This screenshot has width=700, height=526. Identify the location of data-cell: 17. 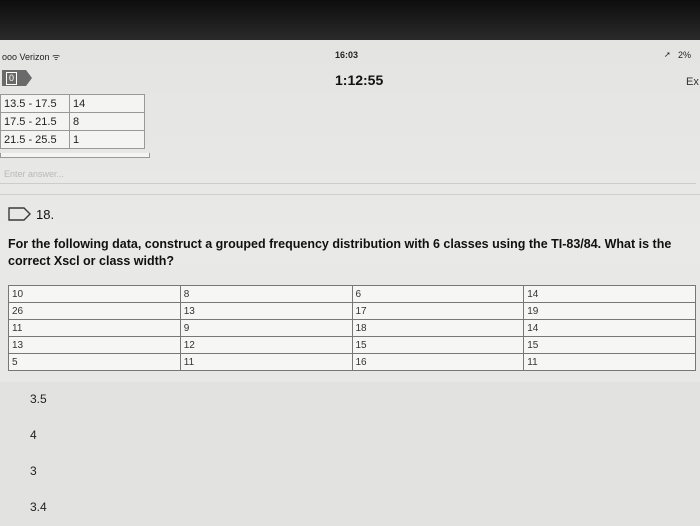
(438, 311).